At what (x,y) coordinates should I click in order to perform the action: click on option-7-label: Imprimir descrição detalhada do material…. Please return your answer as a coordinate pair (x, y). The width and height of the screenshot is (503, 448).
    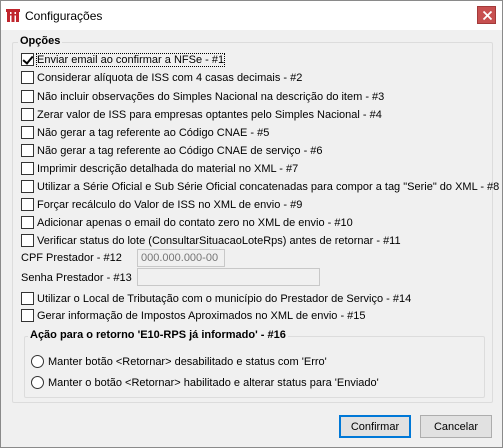
    Looking at the image, I should click on (168, 168).